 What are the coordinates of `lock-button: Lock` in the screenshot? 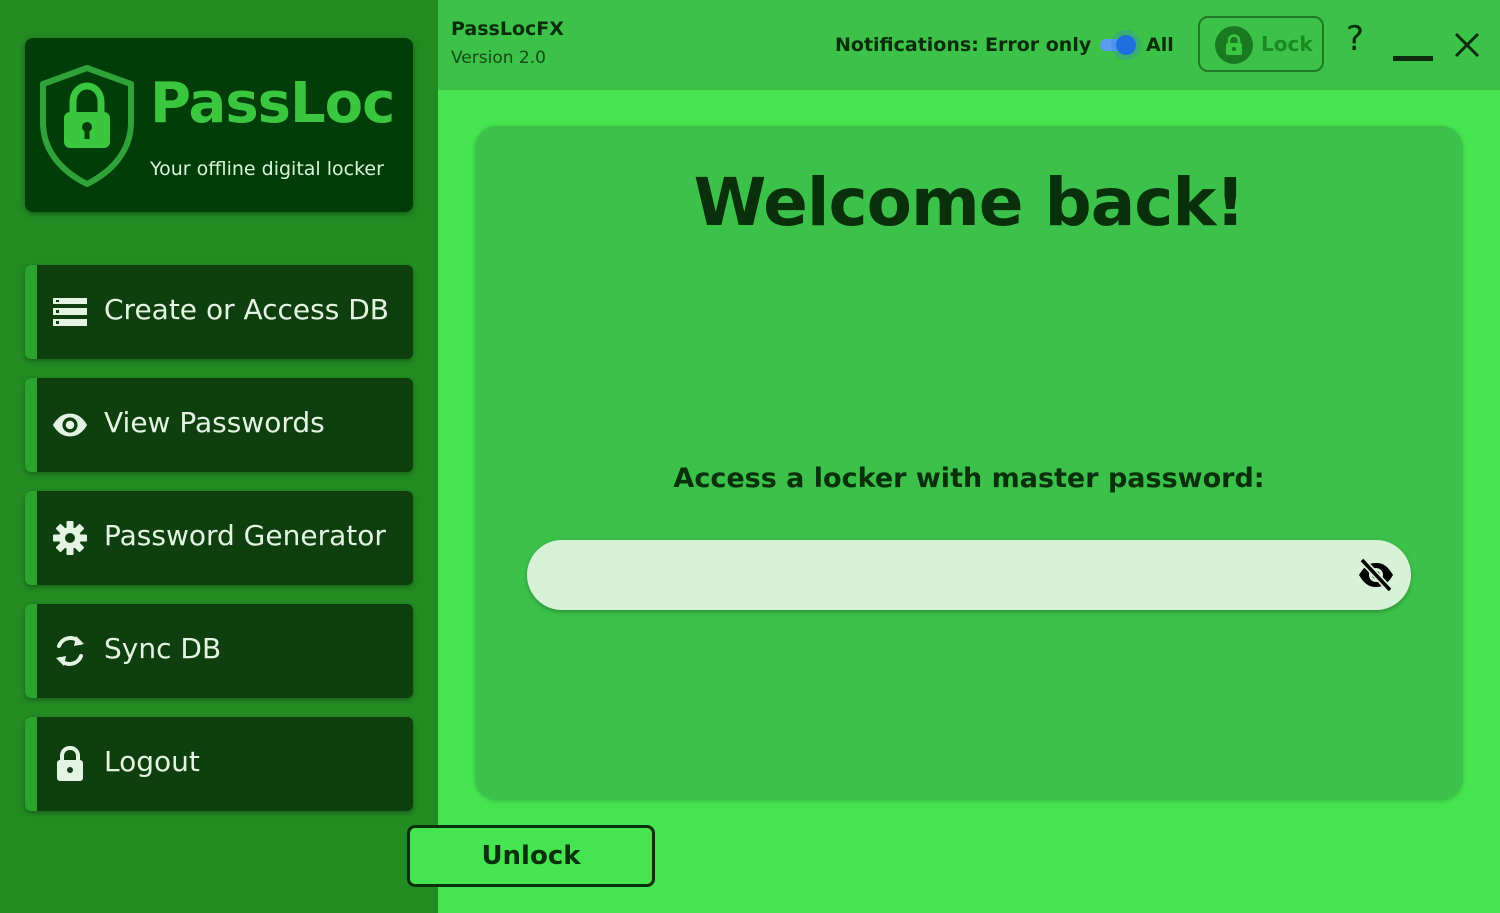 It's located at (1261, 44).